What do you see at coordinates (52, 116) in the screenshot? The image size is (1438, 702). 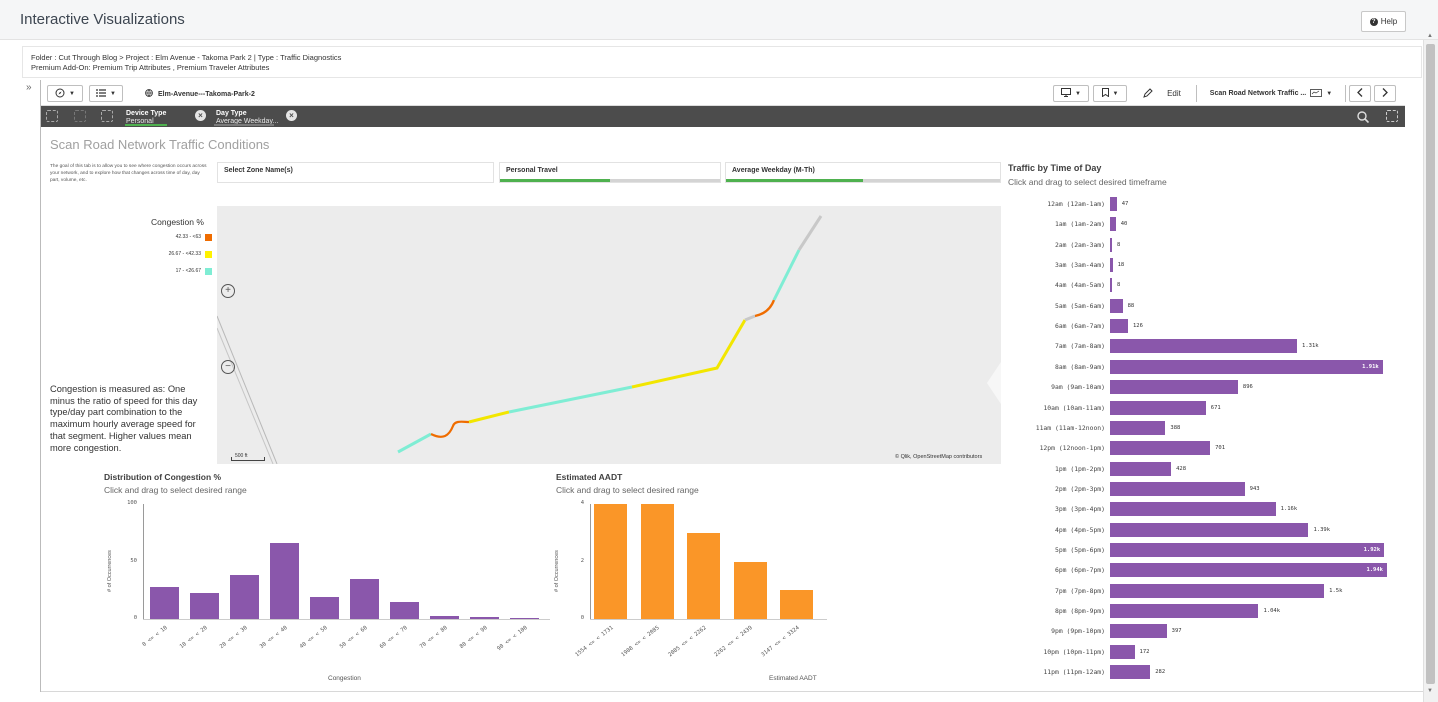 I see `step-back-icon` at bounding box center [52, 116].